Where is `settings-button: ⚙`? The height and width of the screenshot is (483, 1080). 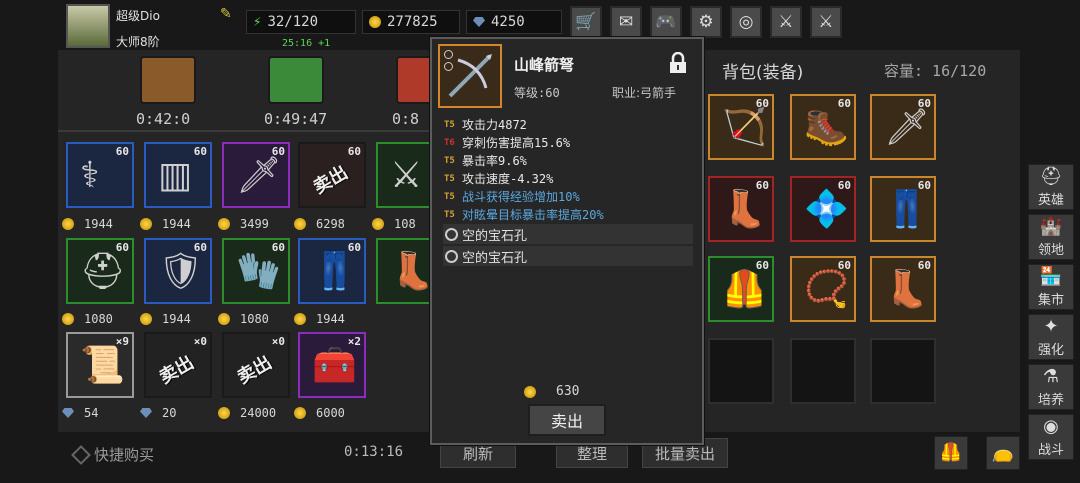 settings-button: ⚙ is located at coordinates (706, 22).